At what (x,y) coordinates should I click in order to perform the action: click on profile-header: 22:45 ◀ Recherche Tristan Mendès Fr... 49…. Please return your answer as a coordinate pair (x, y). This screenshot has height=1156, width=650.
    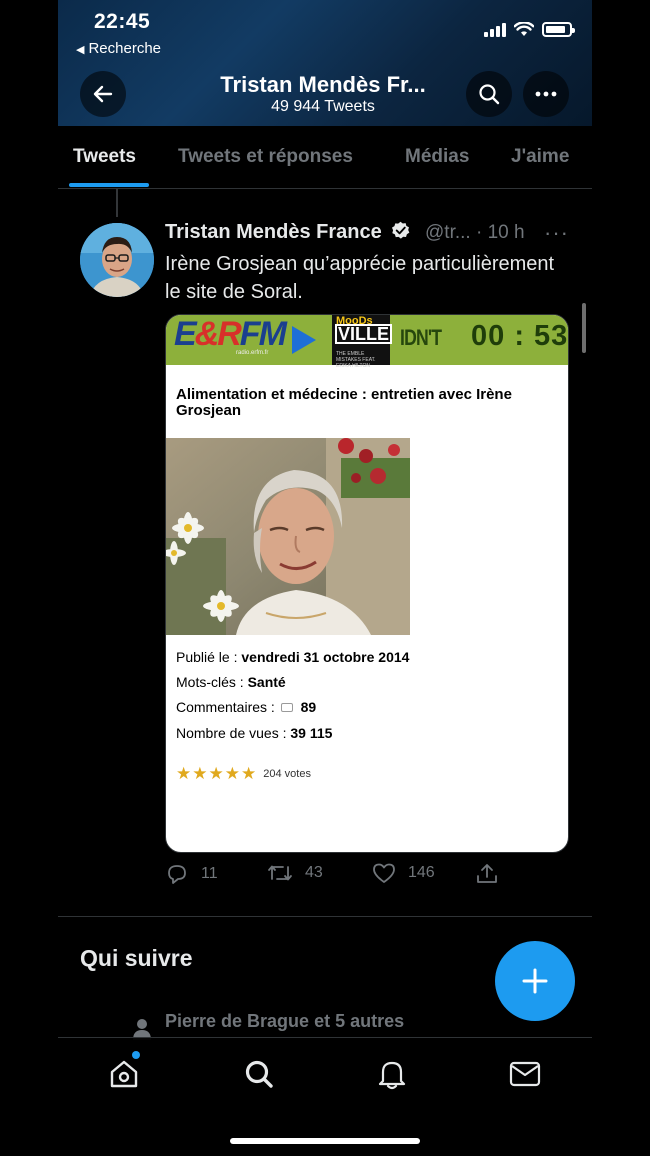
    Looking at the image, I should click on (325, 63).